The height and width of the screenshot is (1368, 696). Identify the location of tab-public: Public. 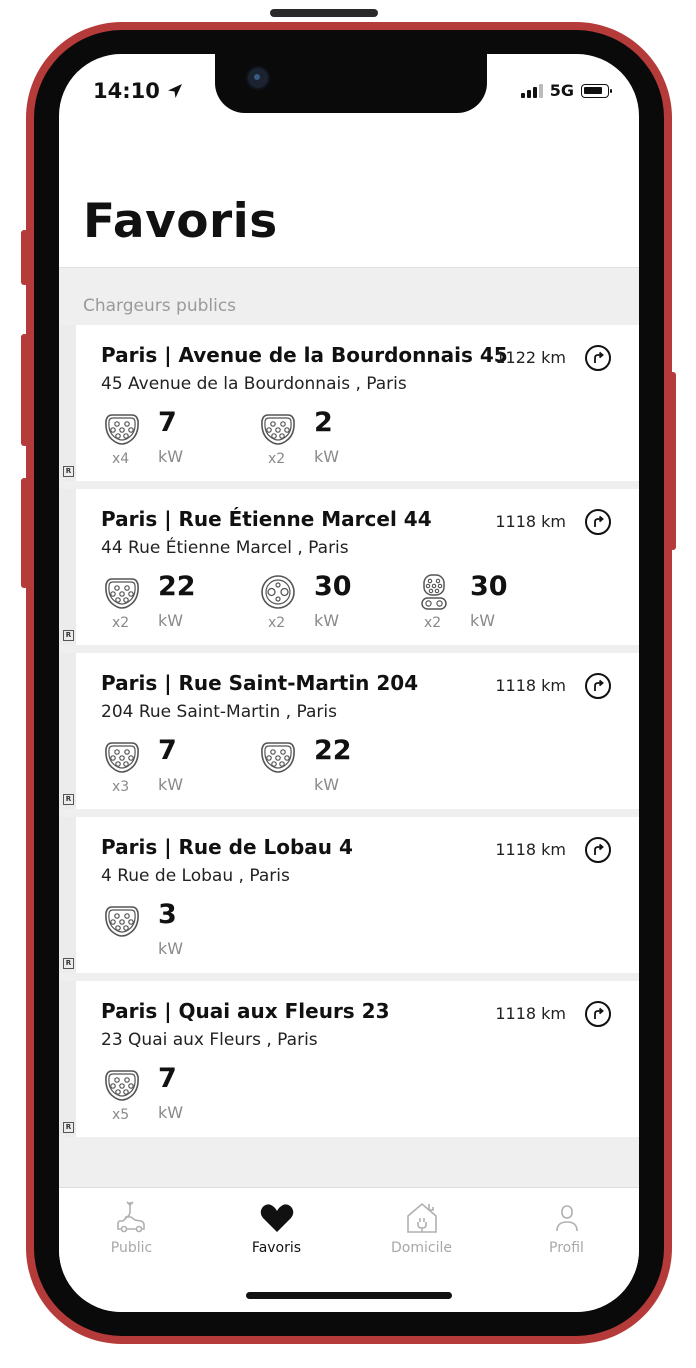
(131, 1227).